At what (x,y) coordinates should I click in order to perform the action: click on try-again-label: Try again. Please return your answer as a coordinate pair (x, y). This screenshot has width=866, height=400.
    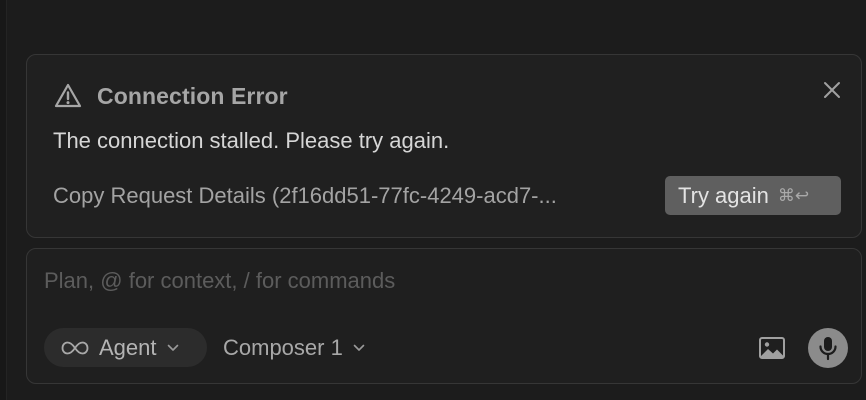
    Looking at the image, I should click on (723, 195).